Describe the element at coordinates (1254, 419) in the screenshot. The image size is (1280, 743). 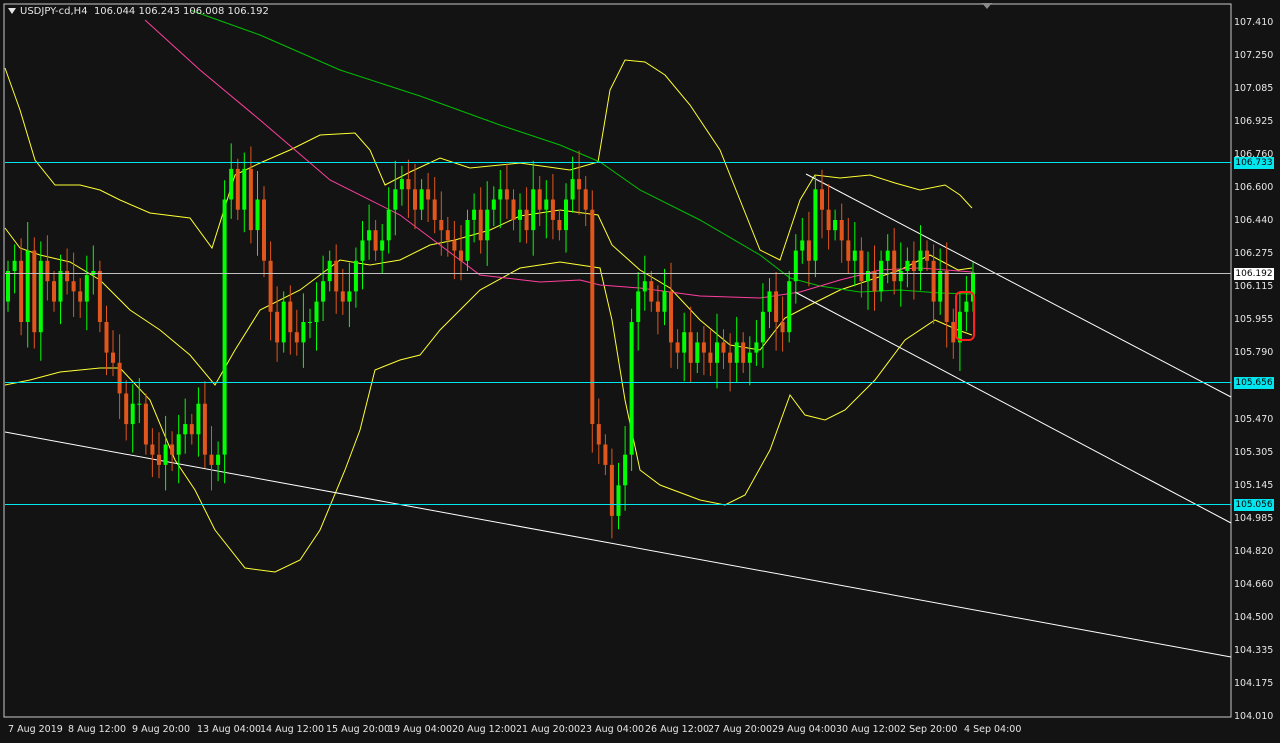
I see `price-axis-label: 105.470` at that location.